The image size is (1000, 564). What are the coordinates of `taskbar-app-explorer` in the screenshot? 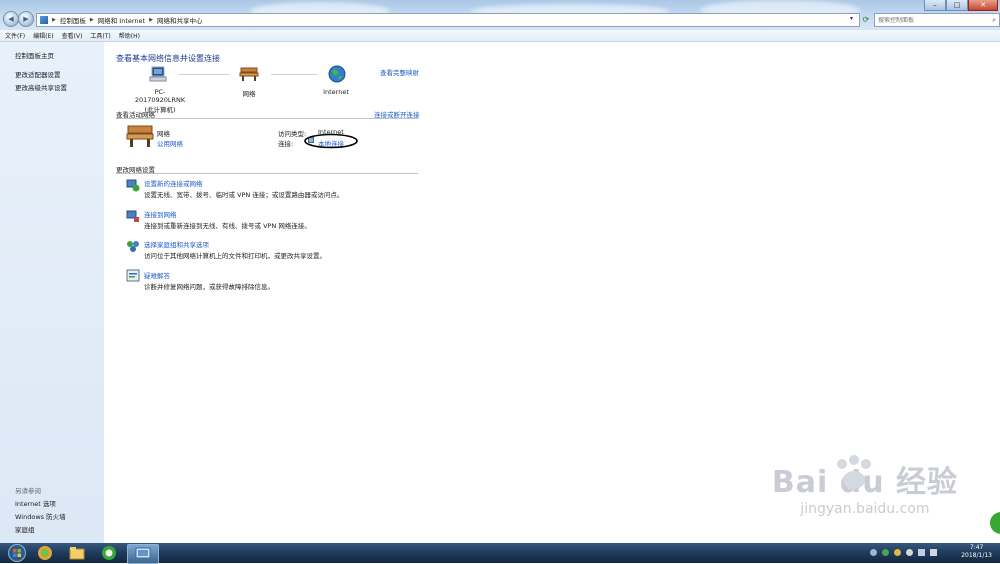 It's located at (77, 553).